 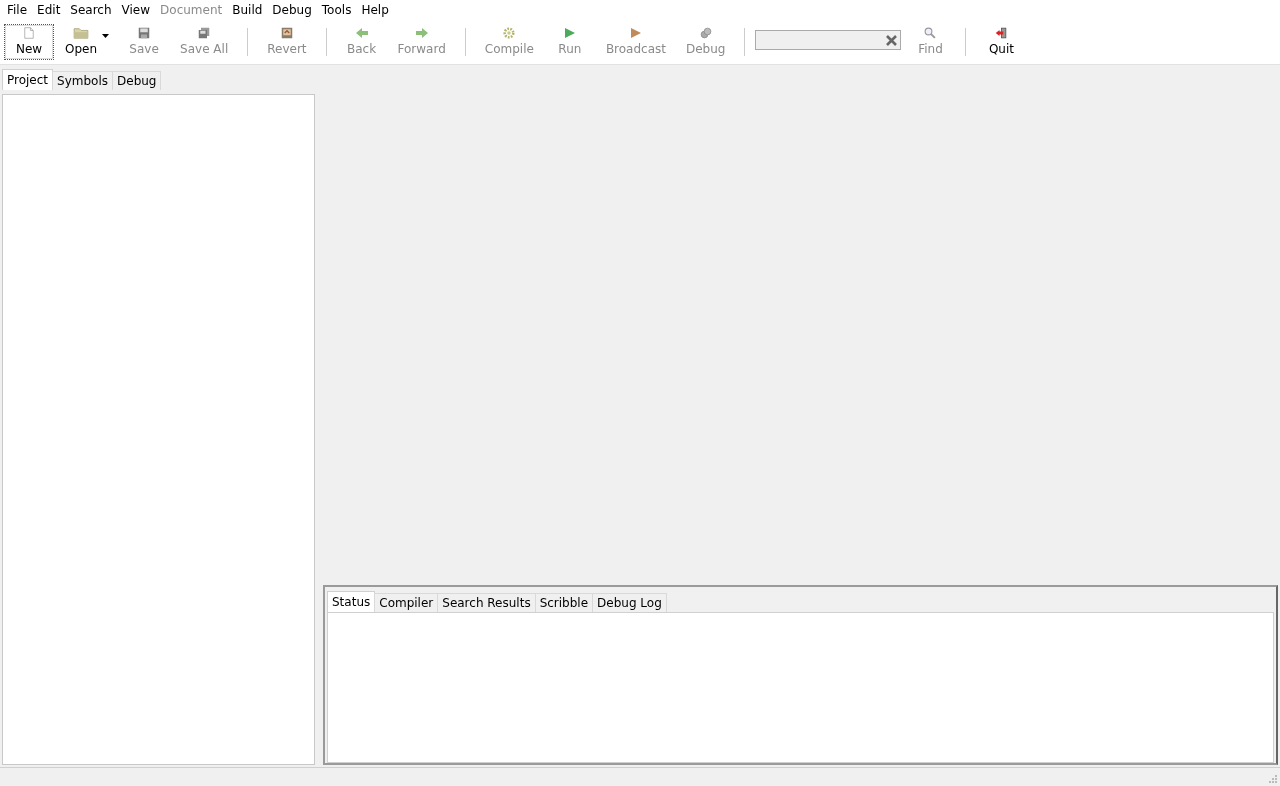 What do you see at coordinates (292, 10) in the screenshot?
I see `menu-item: Debug` at bounding box center [292, 10].